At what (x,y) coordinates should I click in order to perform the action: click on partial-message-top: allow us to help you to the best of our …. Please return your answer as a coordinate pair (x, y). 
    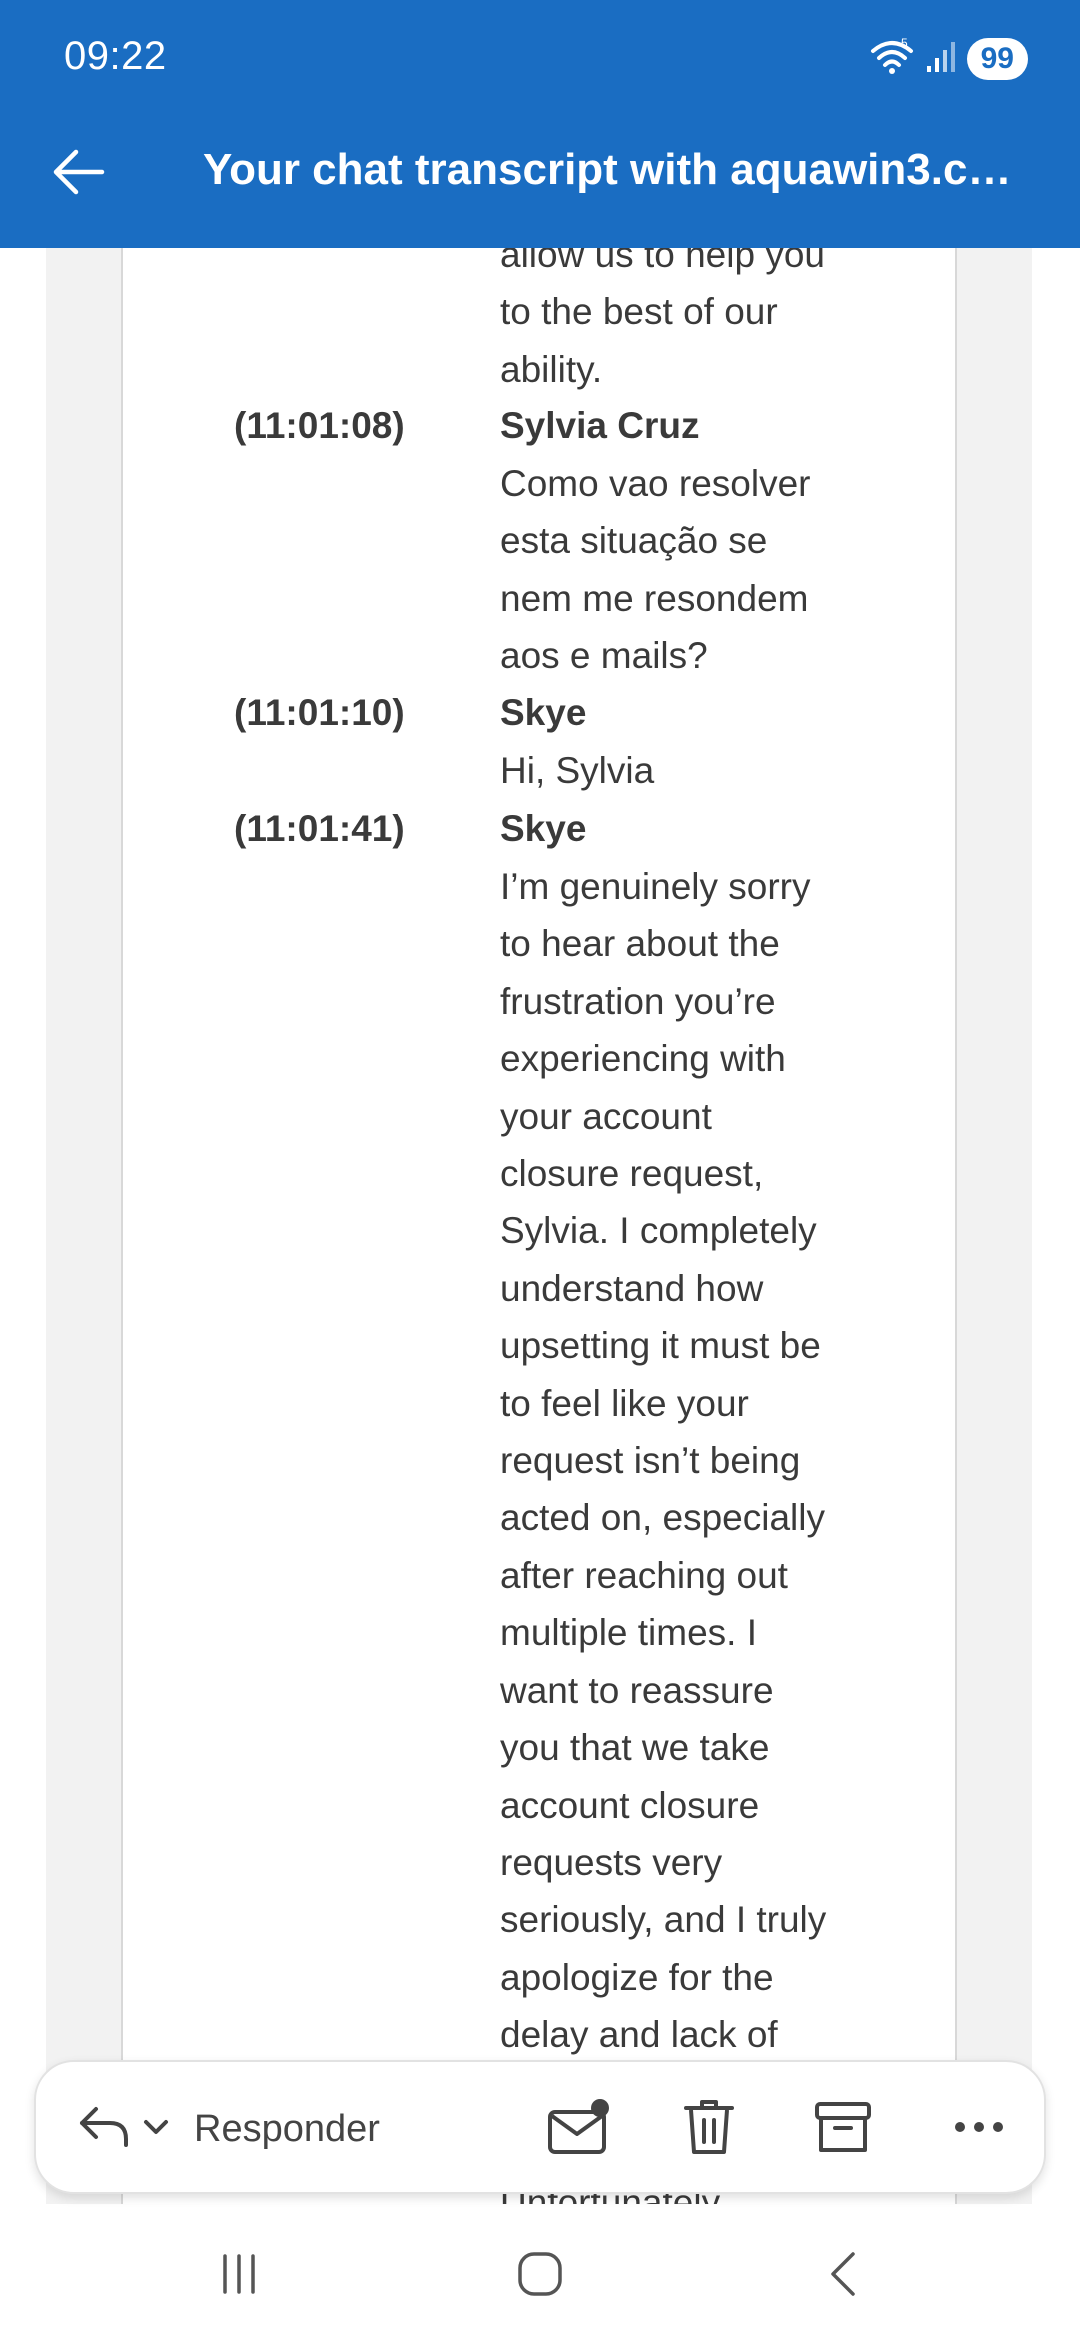
    Looking at the image, I should click on (680, 323).